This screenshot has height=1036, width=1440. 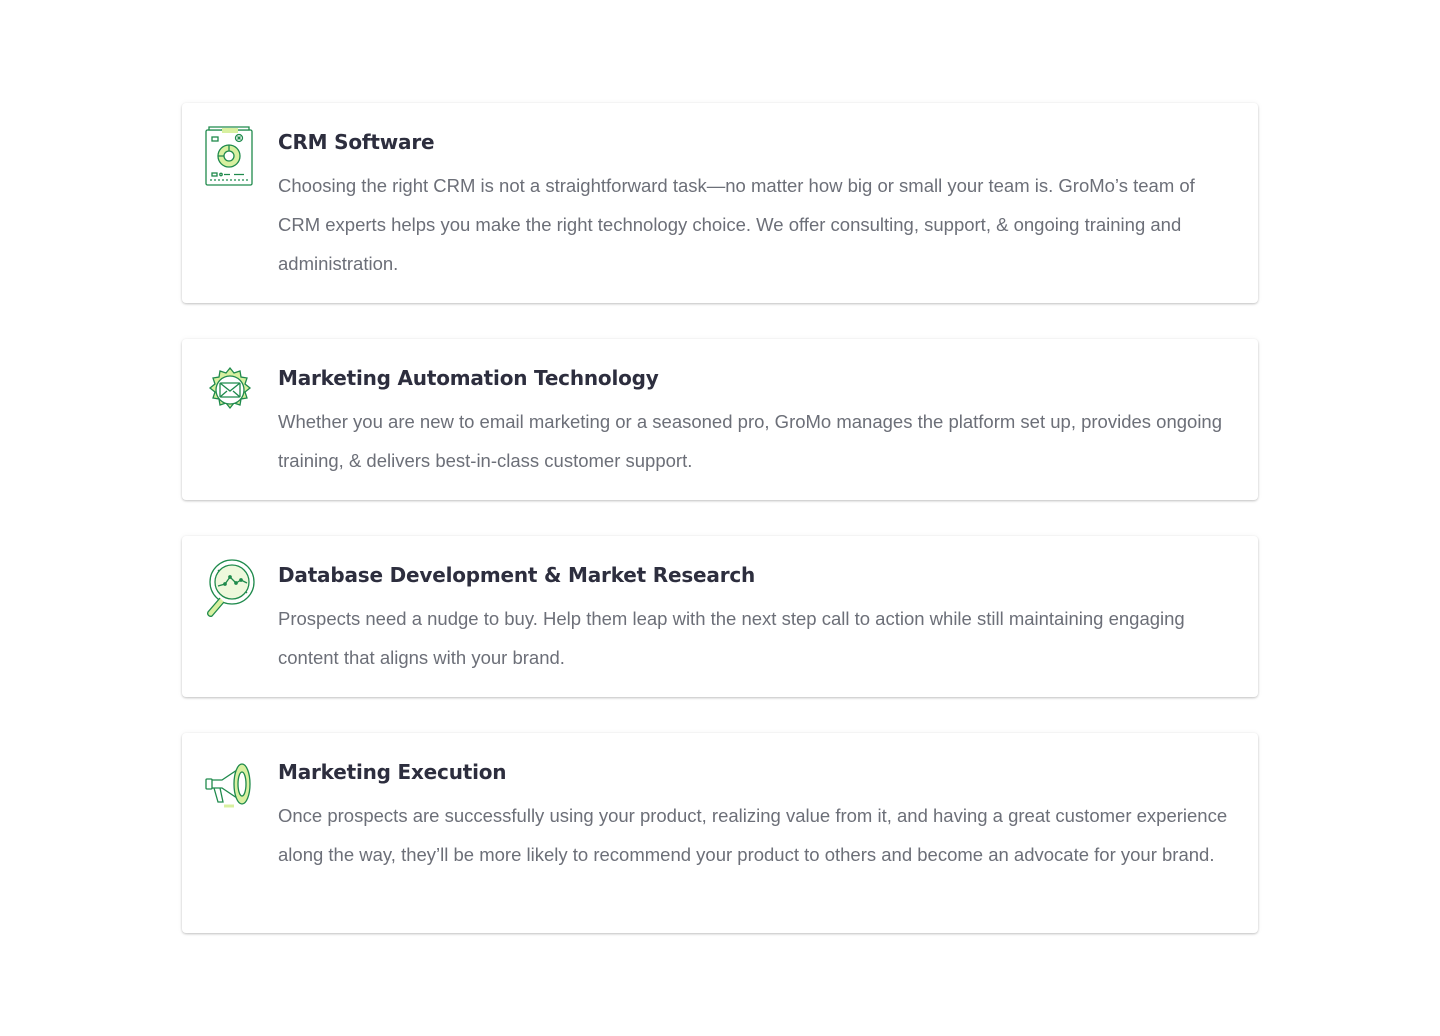 I want to click on email-gear-icon, so click(x=230, y=392).